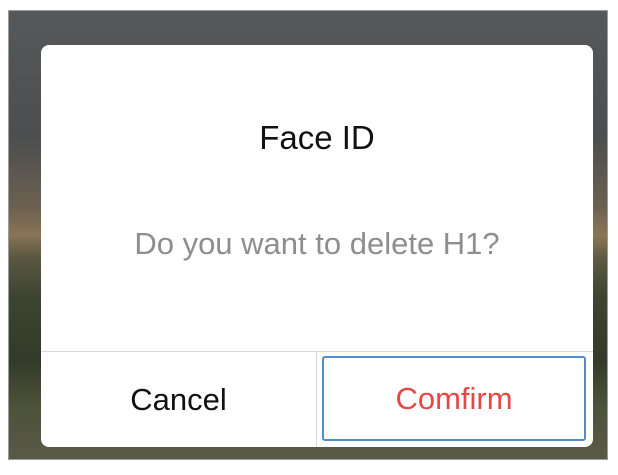  What do you see at coordinates (454, 398) in the screenshot?
I see `confirm-button: Comfirm` at bounding box center [454, 398].